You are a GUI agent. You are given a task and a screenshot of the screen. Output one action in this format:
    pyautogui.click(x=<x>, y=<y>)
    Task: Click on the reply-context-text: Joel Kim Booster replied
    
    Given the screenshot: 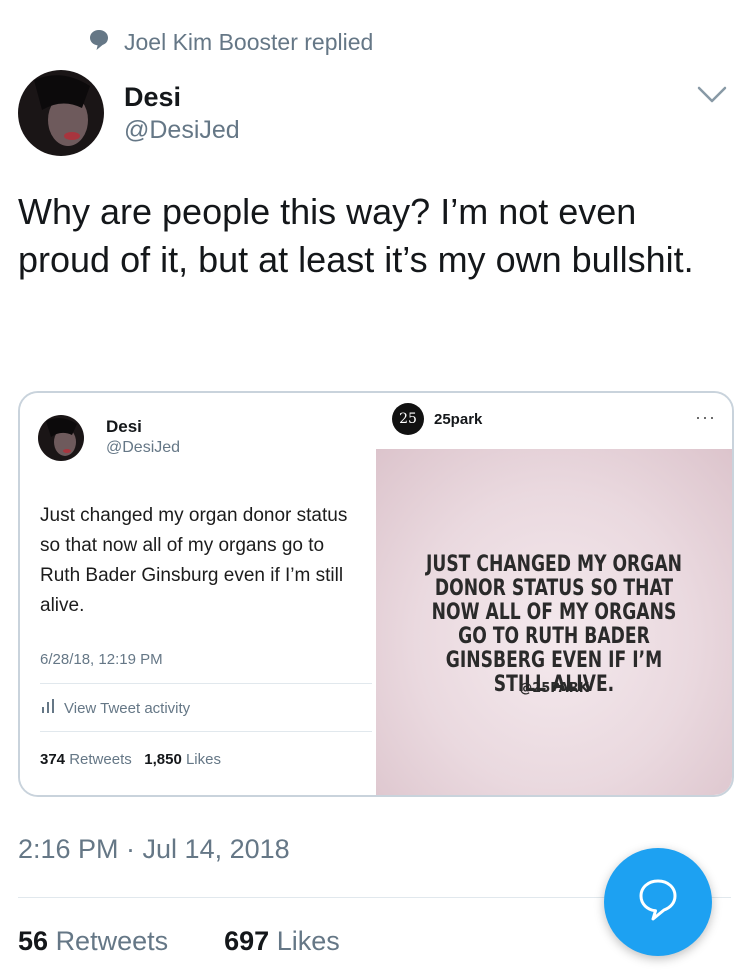 What is the action you would take?
    pyautogui.click(x=249, y=41)
    